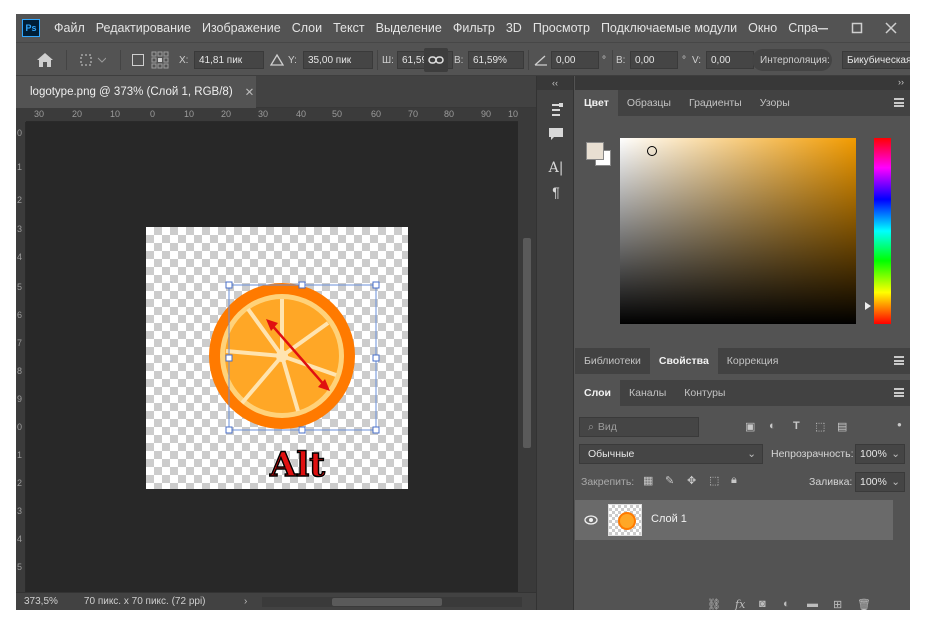 This screenshot has width=926, height=626. I want to click on add-mask-icon: ◙, so click(762, 604).